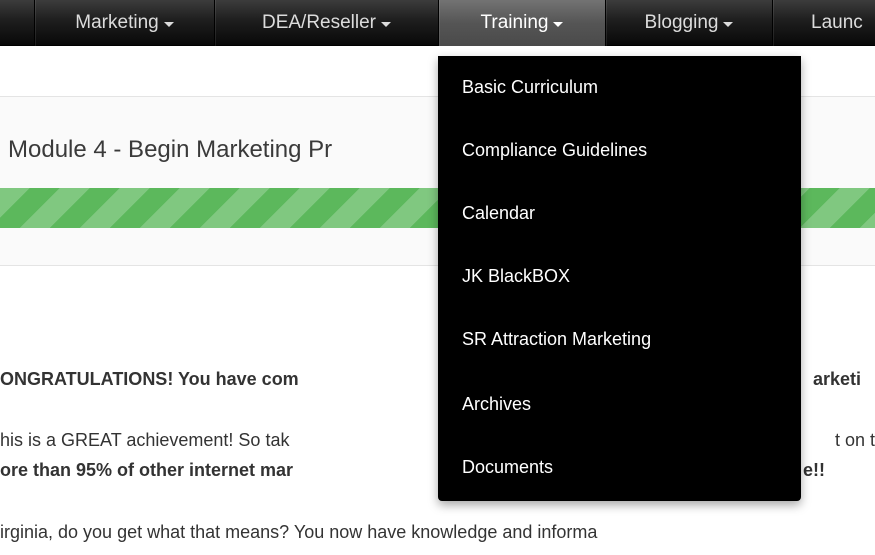 This screenshot has width=875, height=555. What do you see at coordinates (516, 276) in the screenshot?
I see `menu-item-jk-blackbox: JK BlackBOX` at bounding box center [516, 276].